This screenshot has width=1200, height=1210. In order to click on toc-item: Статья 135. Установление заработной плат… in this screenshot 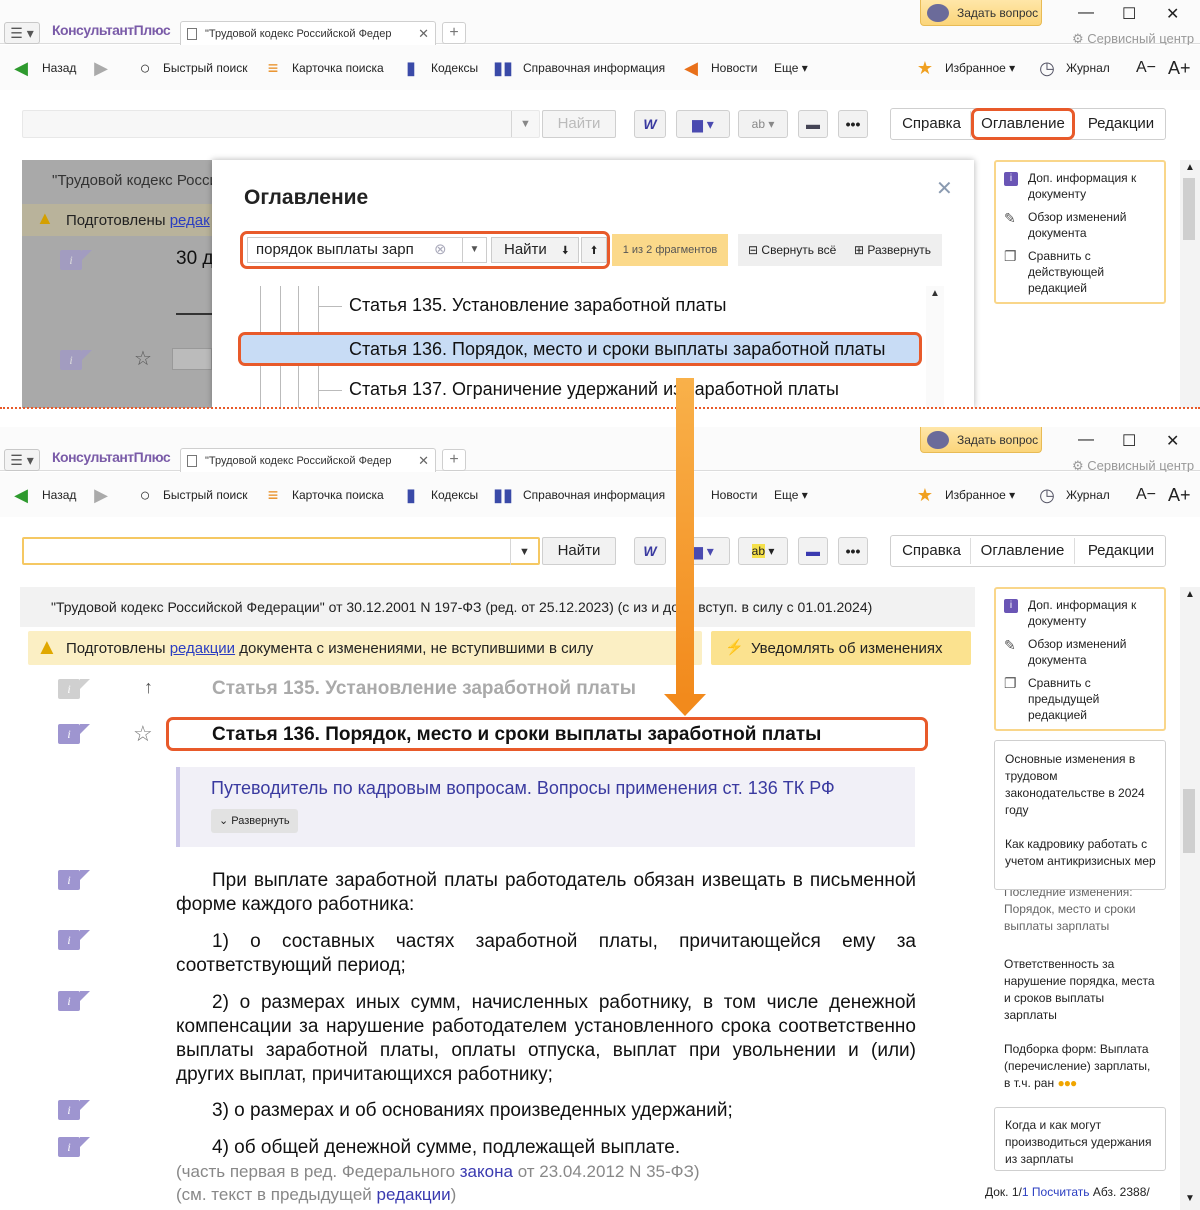, I will do `click(537, 305)`.